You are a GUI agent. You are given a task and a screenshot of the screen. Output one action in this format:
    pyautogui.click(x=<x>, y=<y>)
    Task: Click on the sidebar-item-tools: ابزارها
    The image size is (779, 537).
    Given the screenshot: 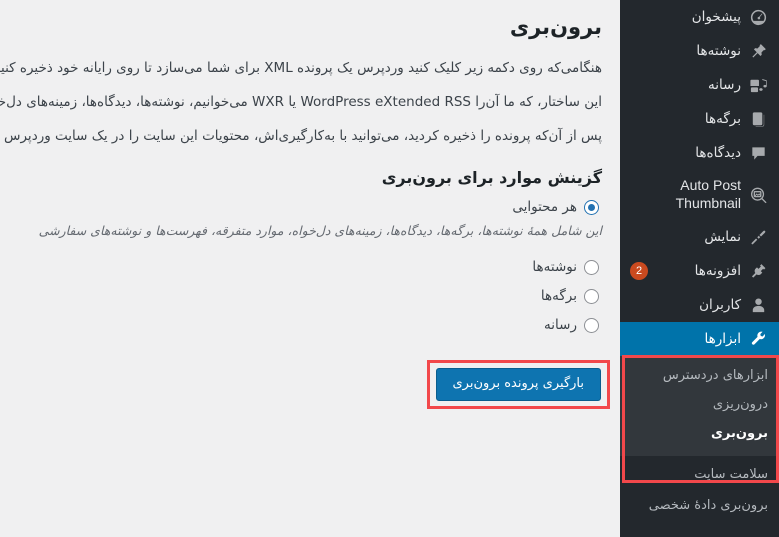 What is the action you would take?
    pyautogui.click(x=699, y=339)
    